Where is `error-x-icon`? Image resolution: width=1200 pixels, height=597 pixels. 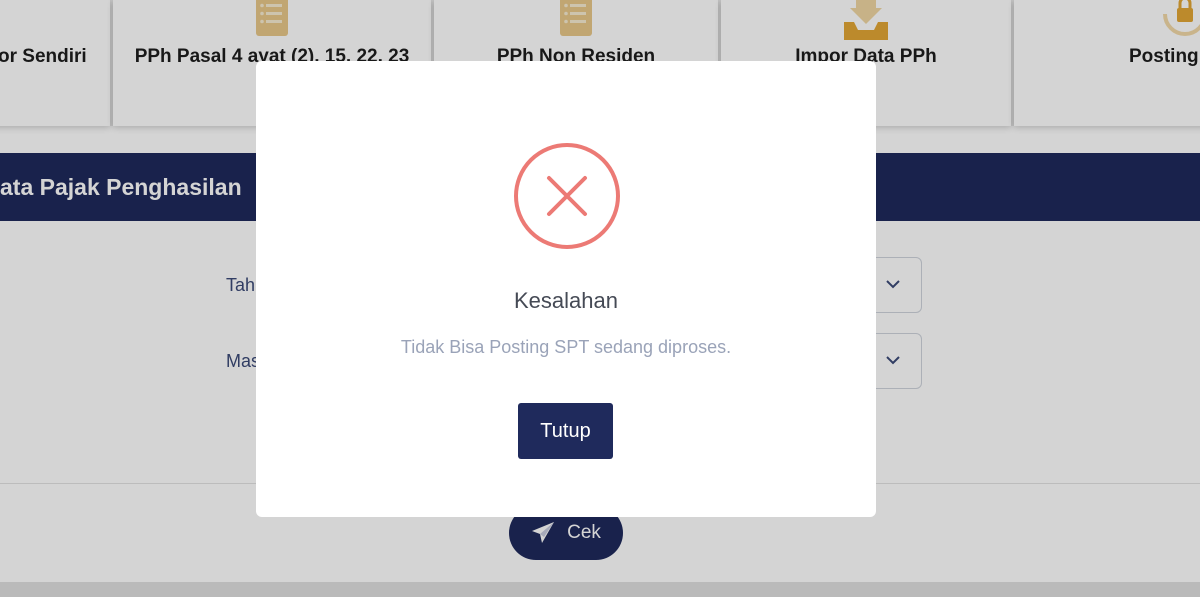 error-x-icon is located at coordinates (567, 196).